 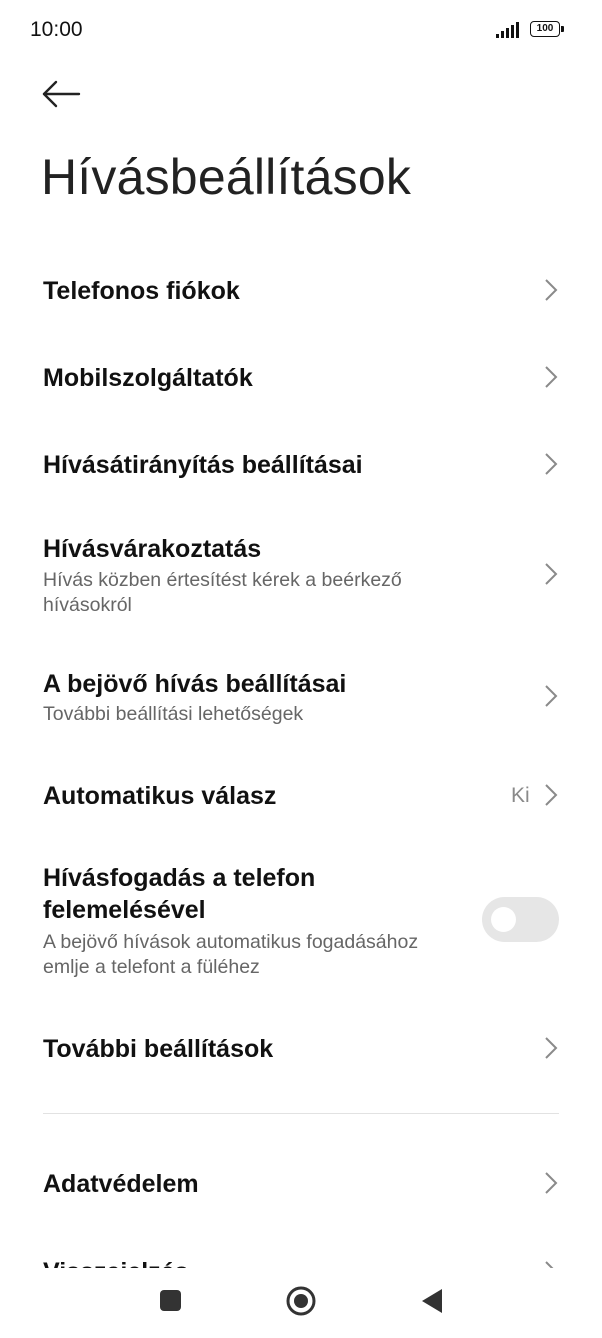 What do you see at coordinates (151, 967) in the screenshot?
I see `setting-description: emlje a telefont a füléhez` at bounding box center [151, 967].